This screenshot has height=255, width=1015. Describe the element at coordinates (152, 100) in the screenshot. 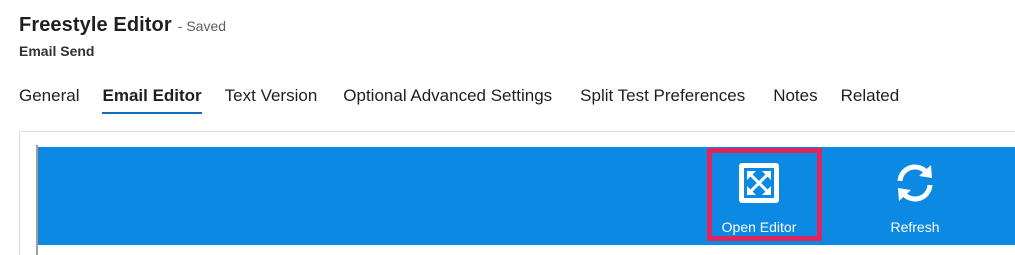

I see `tab-email-editor: Email Editor` at that location.